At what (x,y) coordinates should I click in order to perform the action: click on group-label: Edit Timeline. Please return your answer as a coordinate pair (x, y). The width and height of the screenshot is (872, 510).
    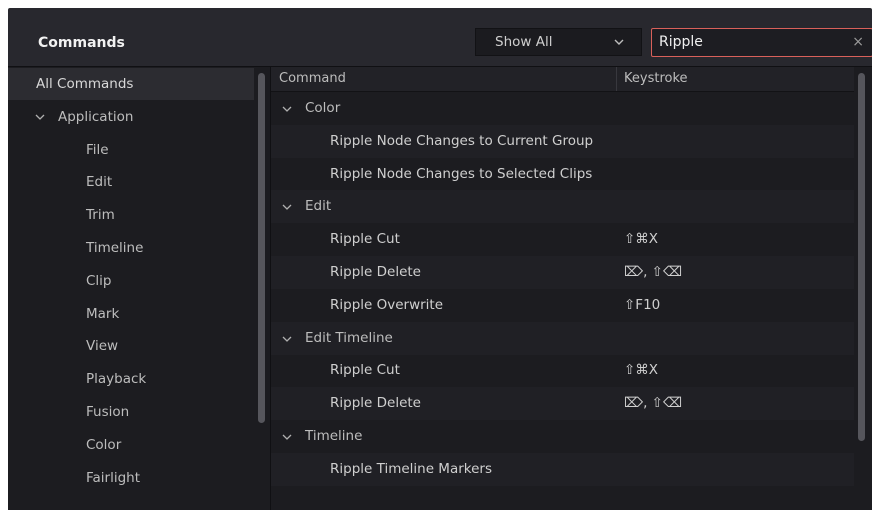
    Looking at the image, I should click on (349, 337).